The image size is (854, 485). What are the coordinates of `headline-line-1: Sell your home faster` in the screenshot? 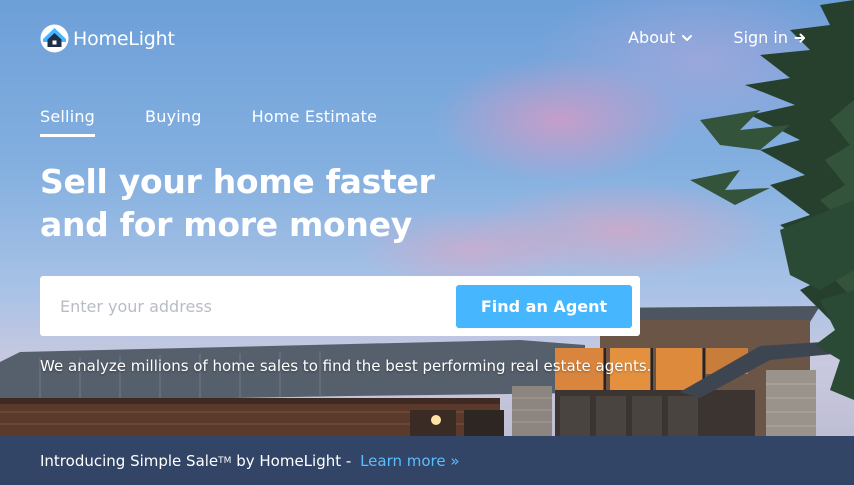 It's located at (237, 181).